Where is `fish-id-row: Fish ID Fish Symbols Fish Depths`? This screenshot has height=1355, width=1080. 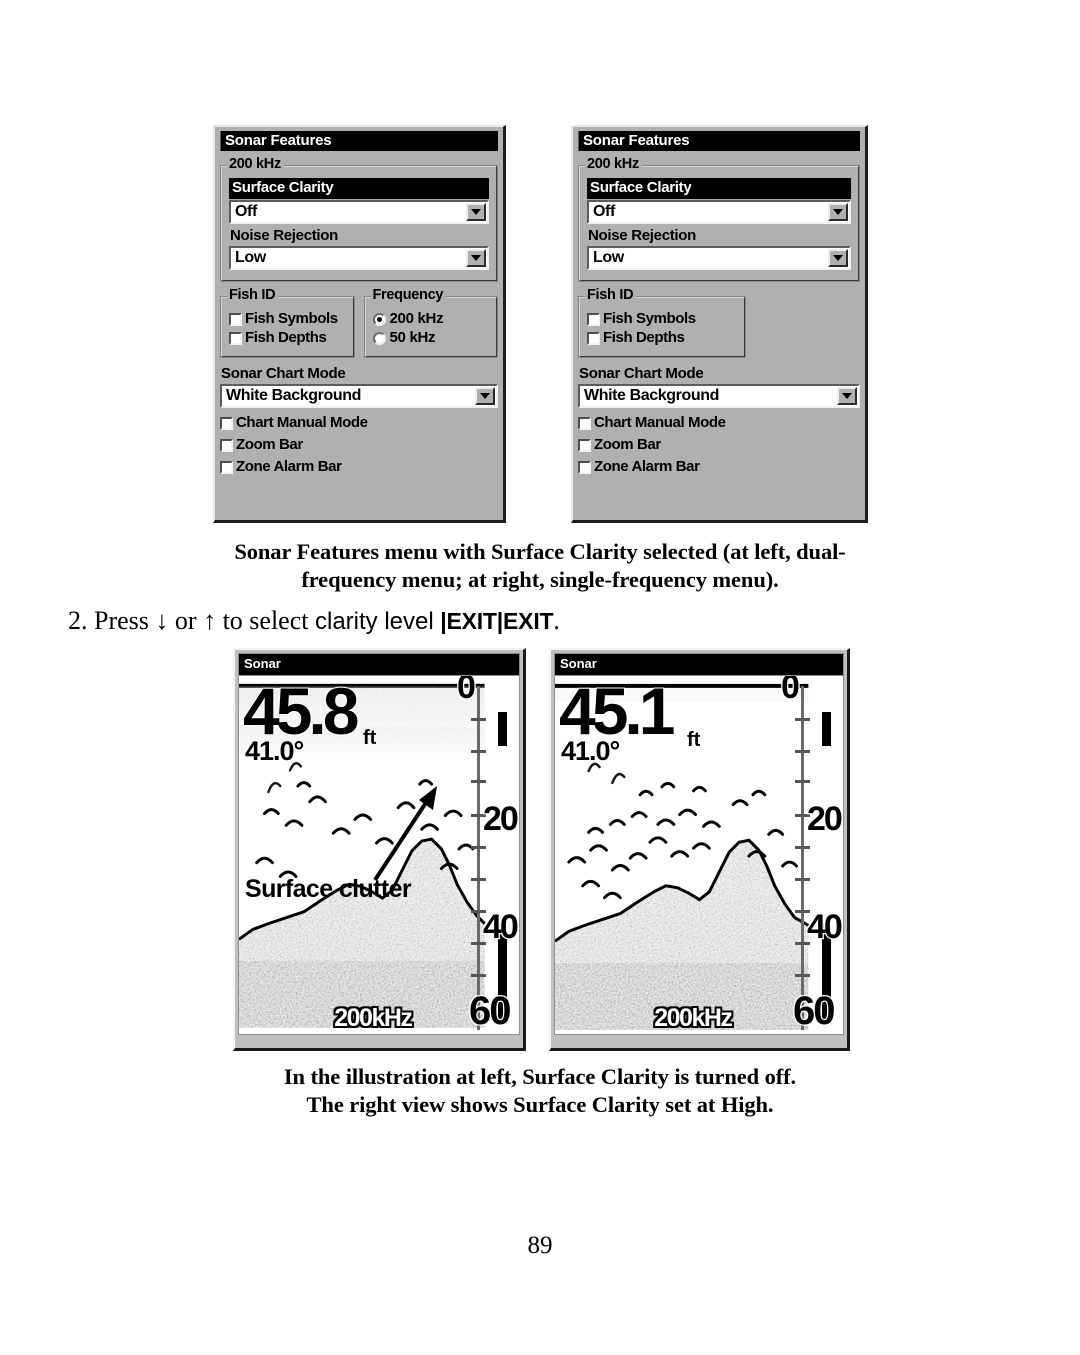
fish-id-row: Fish ID Fish Symbols Fish Depths is located at coordinates (719, 323).